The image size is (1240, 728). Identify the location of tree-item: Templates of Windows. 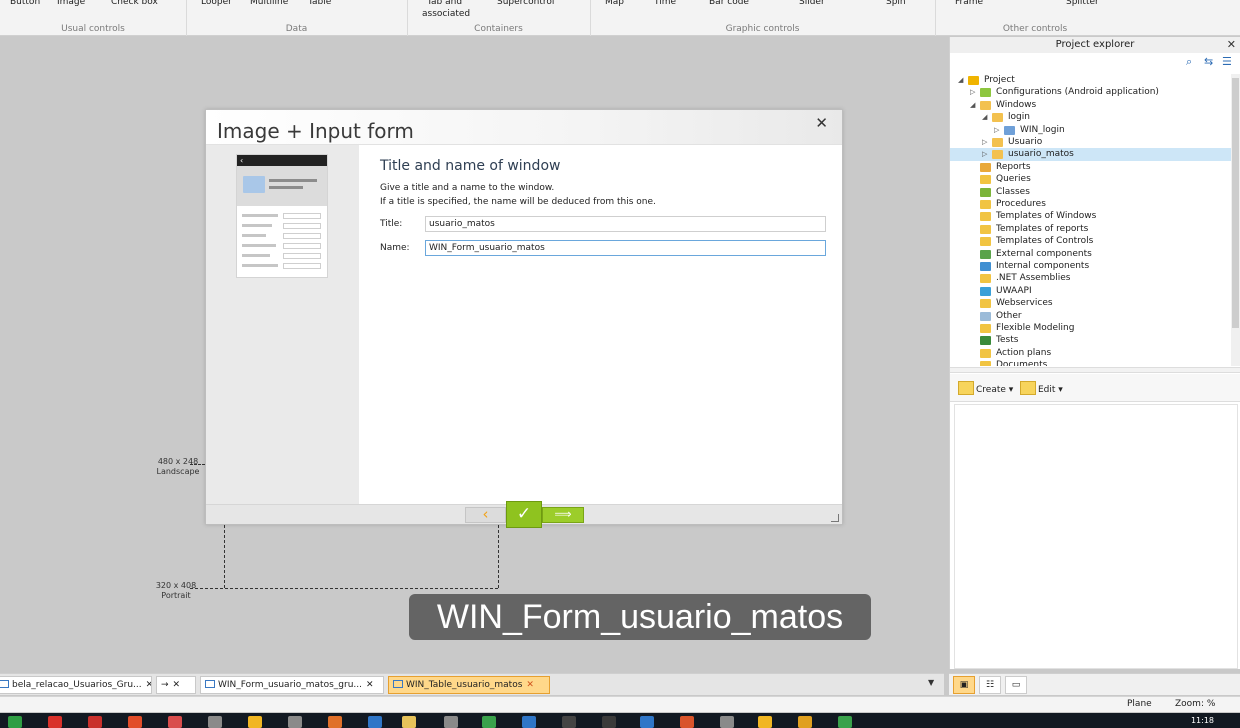
(1091, 216).